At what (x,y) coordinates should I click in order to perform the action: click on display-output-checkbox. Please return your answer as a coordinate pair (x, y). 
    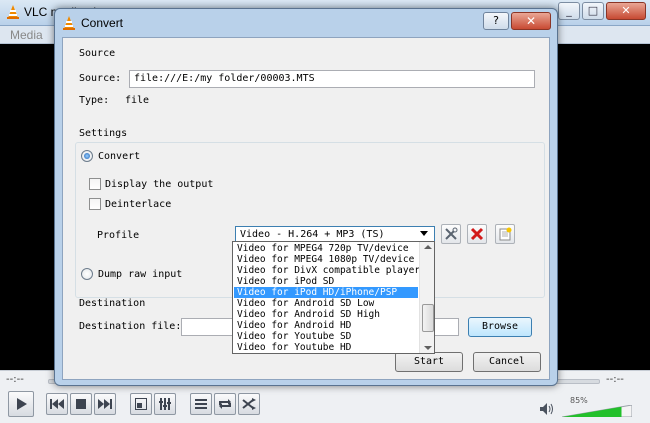
    Looking at the image, I should click on (95, 184).